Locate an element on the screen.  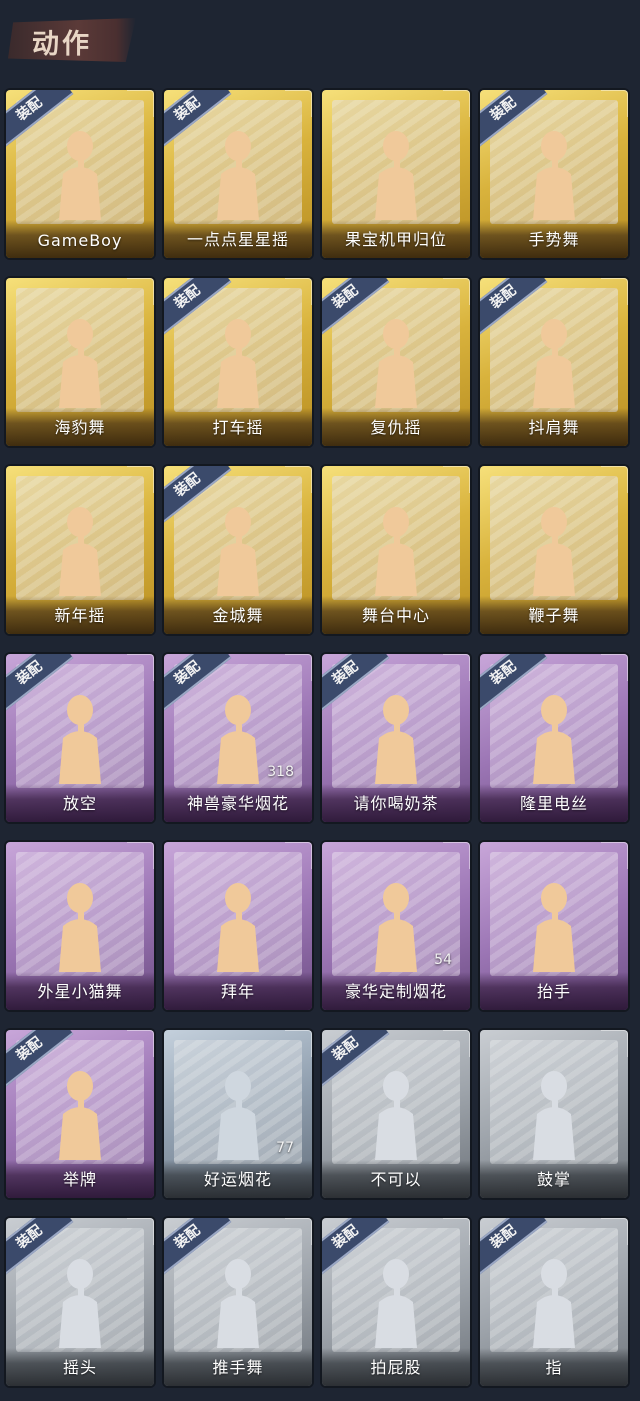
action-card: 77 好运烟花 is located at coordinates (238, 1114).